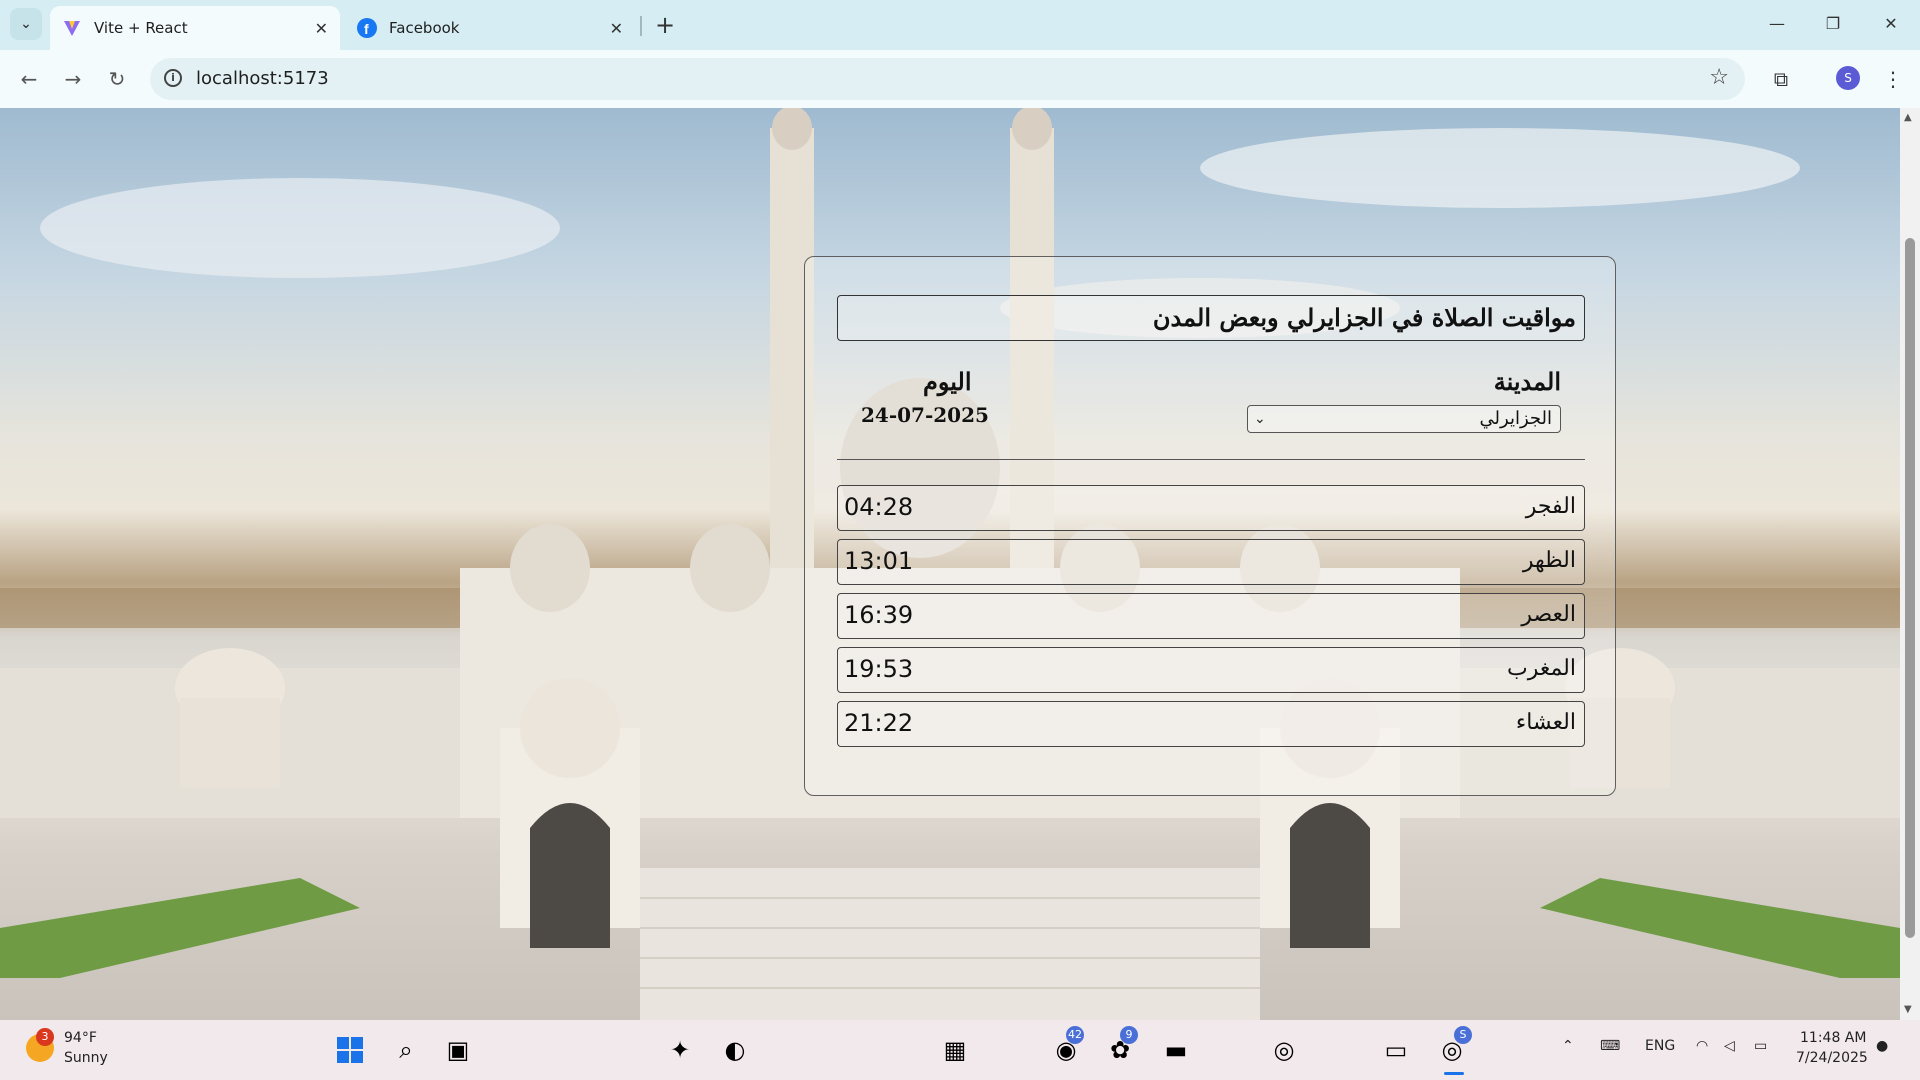  What do you see at coordinates (173, 78) in the screenshot?
I see `site-info-icon: i` at bounding box center [173, 78].